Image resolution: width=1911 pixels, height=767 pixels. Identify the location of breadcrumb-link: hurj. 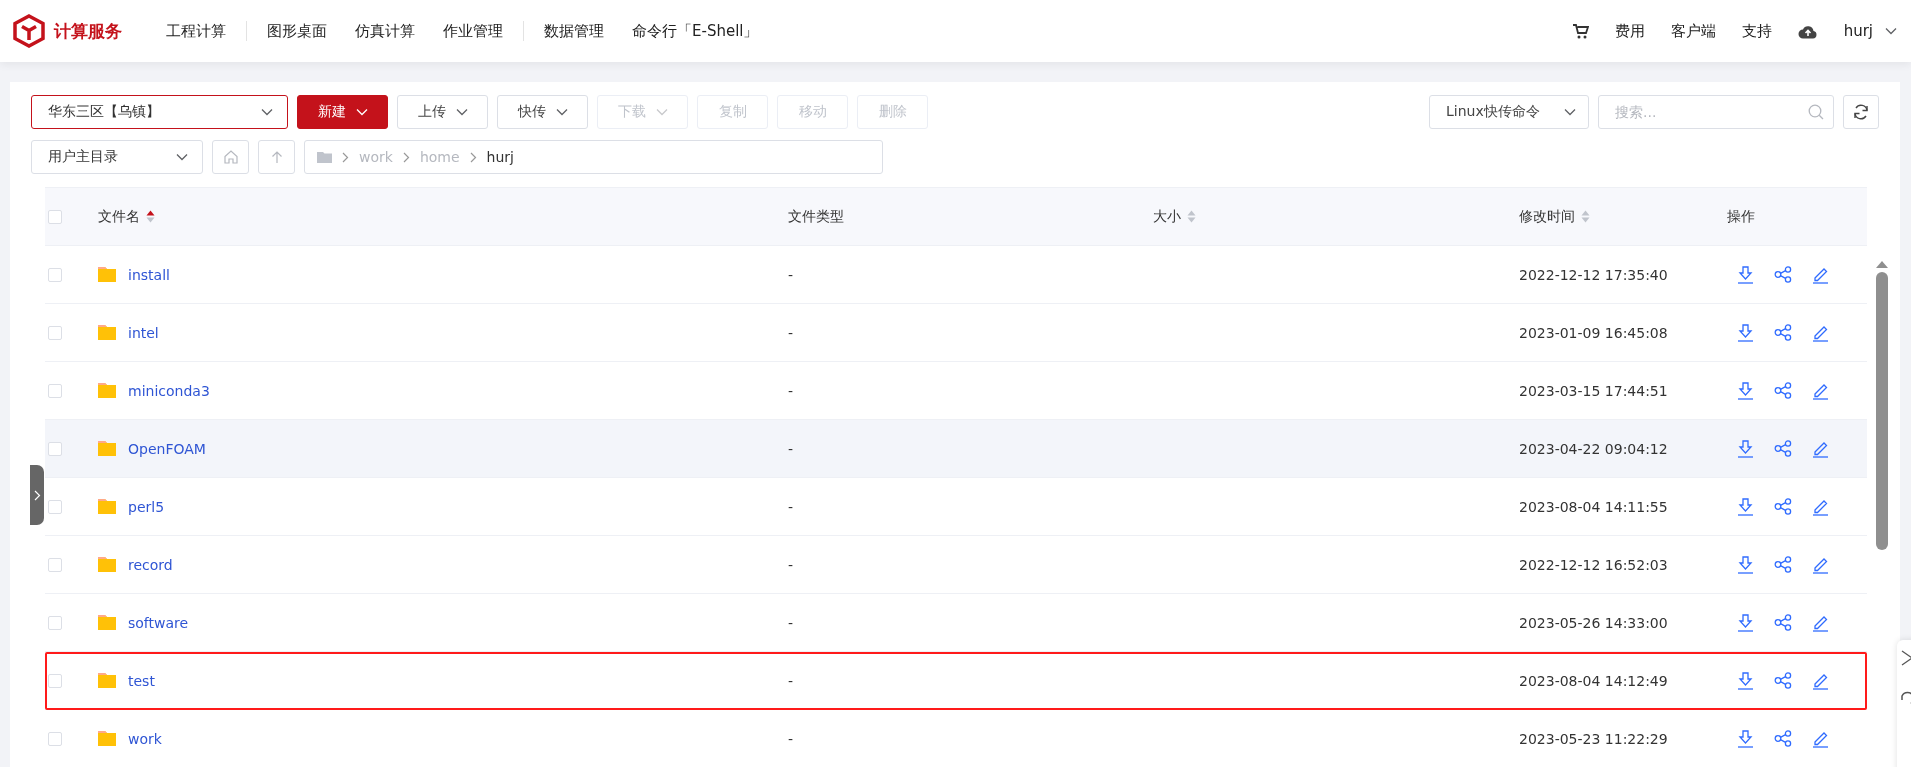
(500, 157).